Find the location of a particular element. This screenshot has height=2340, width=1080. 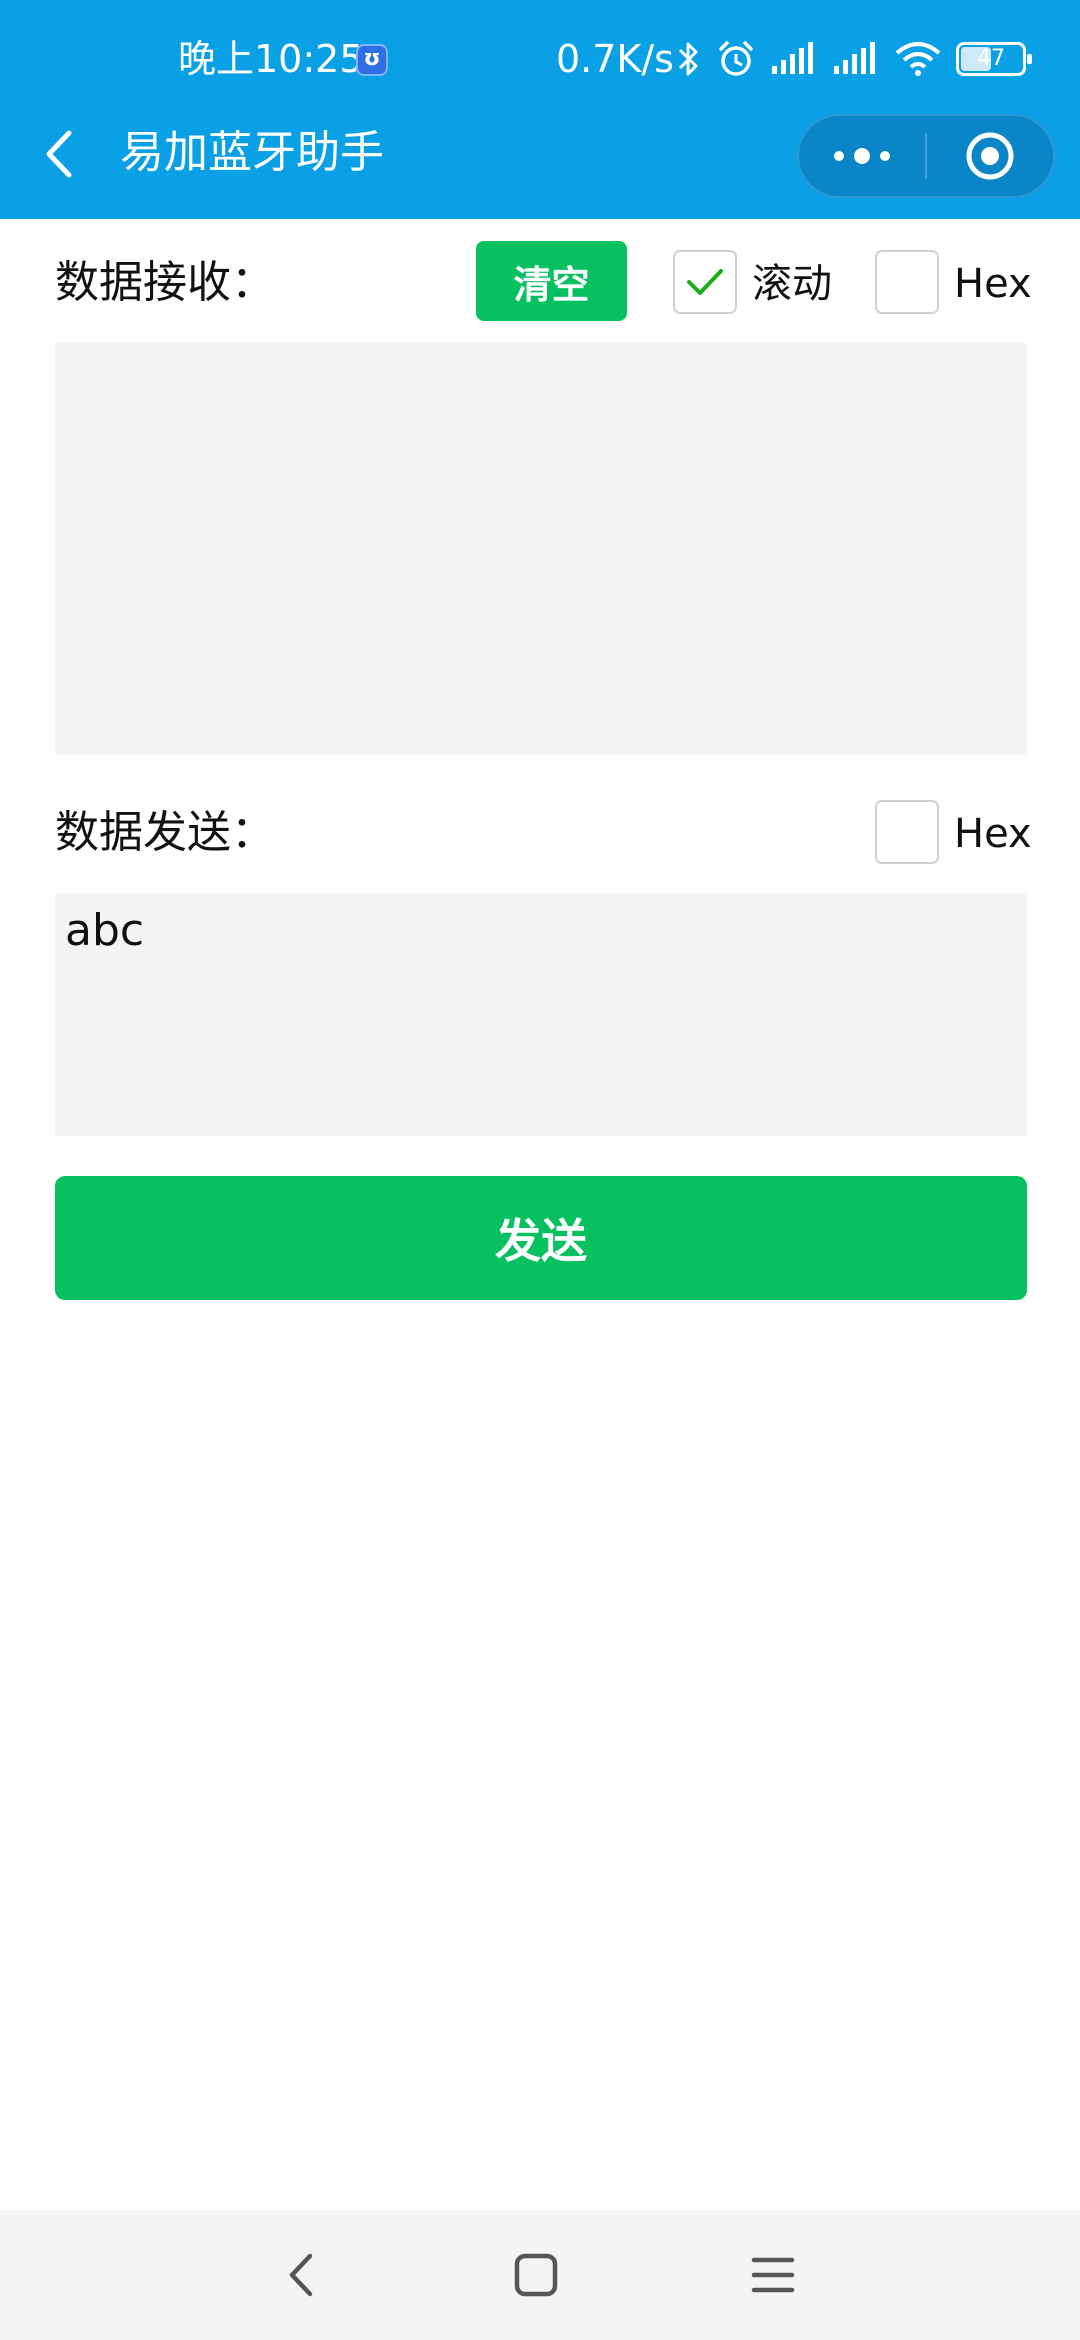

nav-menu-button is located at coordinates (773, 2275).